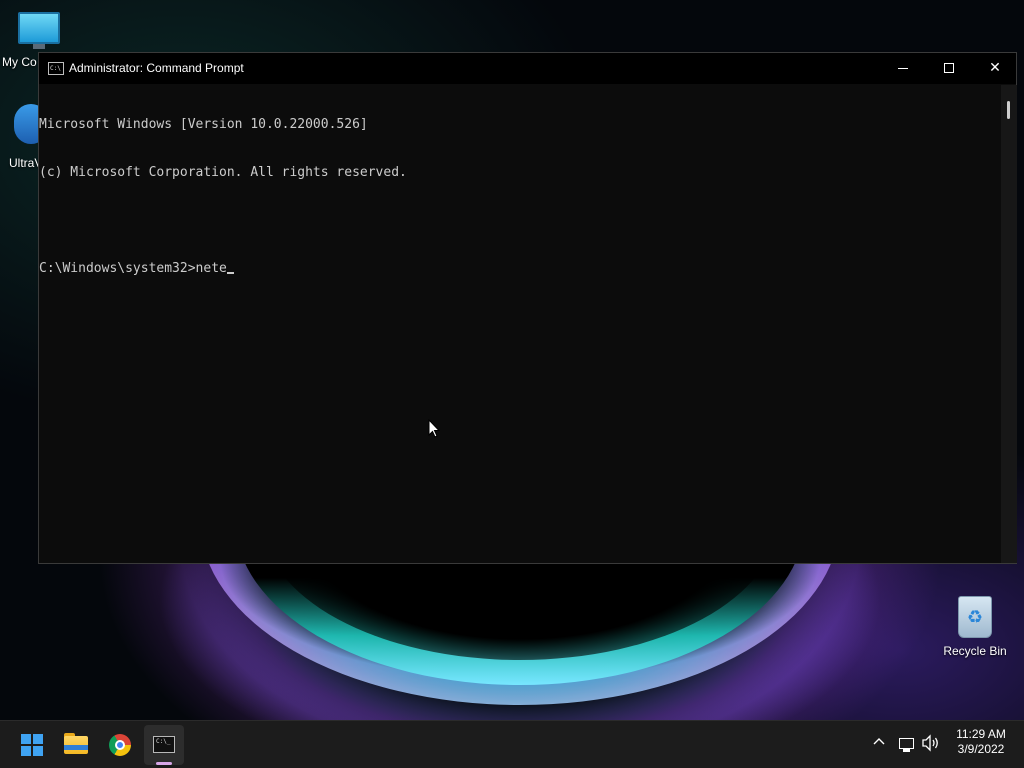 This screenshot has height=768, width=1024. I want to click on desktop-icon-label: UltraV, so click(26, 163).